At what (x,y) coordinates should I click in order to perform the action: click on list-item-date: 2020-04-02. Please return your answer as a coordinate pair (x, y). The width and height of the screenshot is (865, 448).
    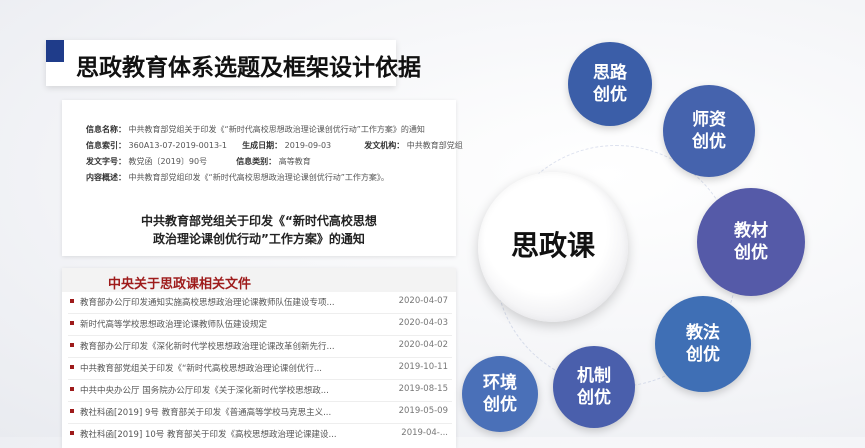
    Looking at the image, I should click on (423, 345).